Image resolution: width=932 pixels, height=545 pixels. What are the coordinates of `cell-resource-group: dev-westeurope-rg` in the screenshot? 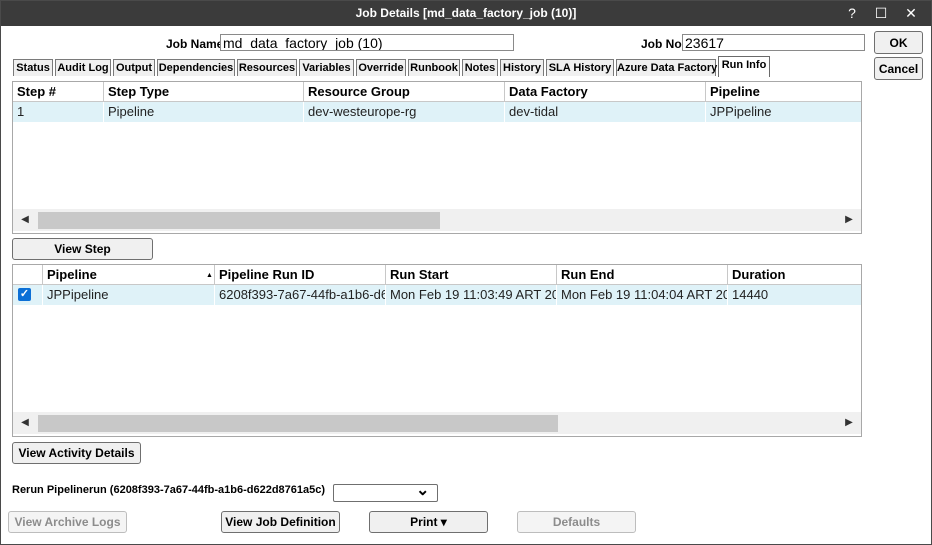 It's located at (404, 112).